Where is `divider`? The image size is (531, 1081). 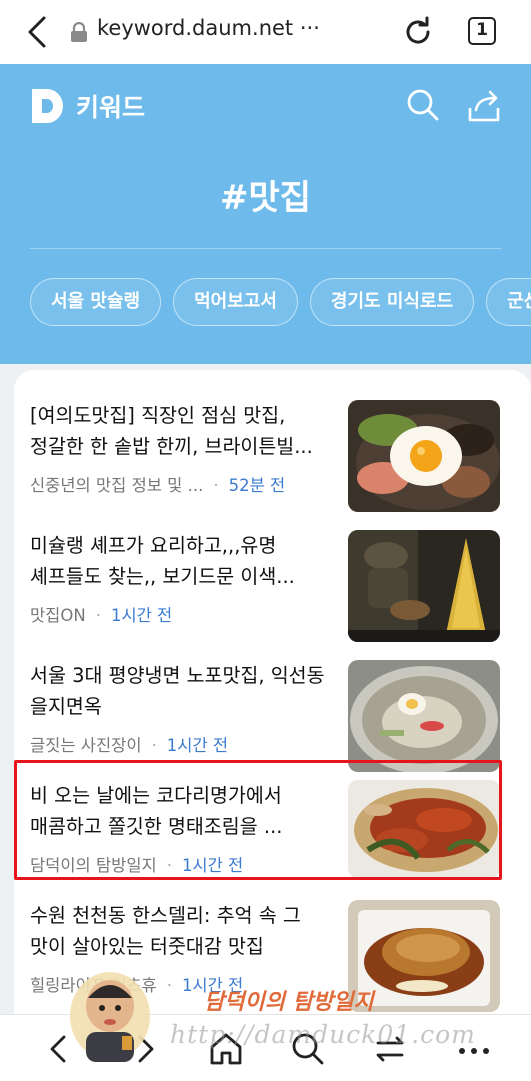 divider is located at coordinates (265, 248).